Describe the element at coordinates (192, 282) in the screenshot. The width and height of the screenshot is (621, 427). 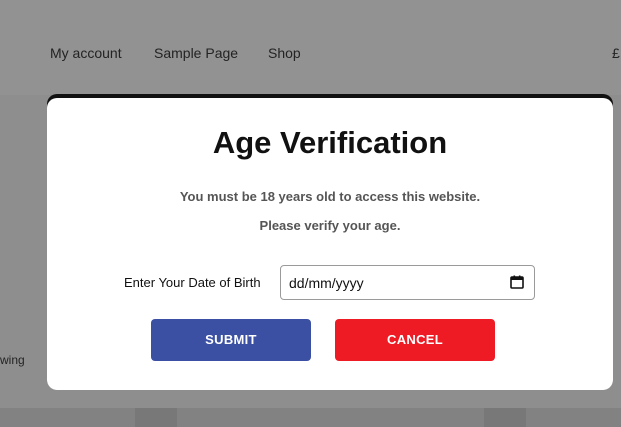
I see `dob-label: Enter Your Date of Birth` at that location.